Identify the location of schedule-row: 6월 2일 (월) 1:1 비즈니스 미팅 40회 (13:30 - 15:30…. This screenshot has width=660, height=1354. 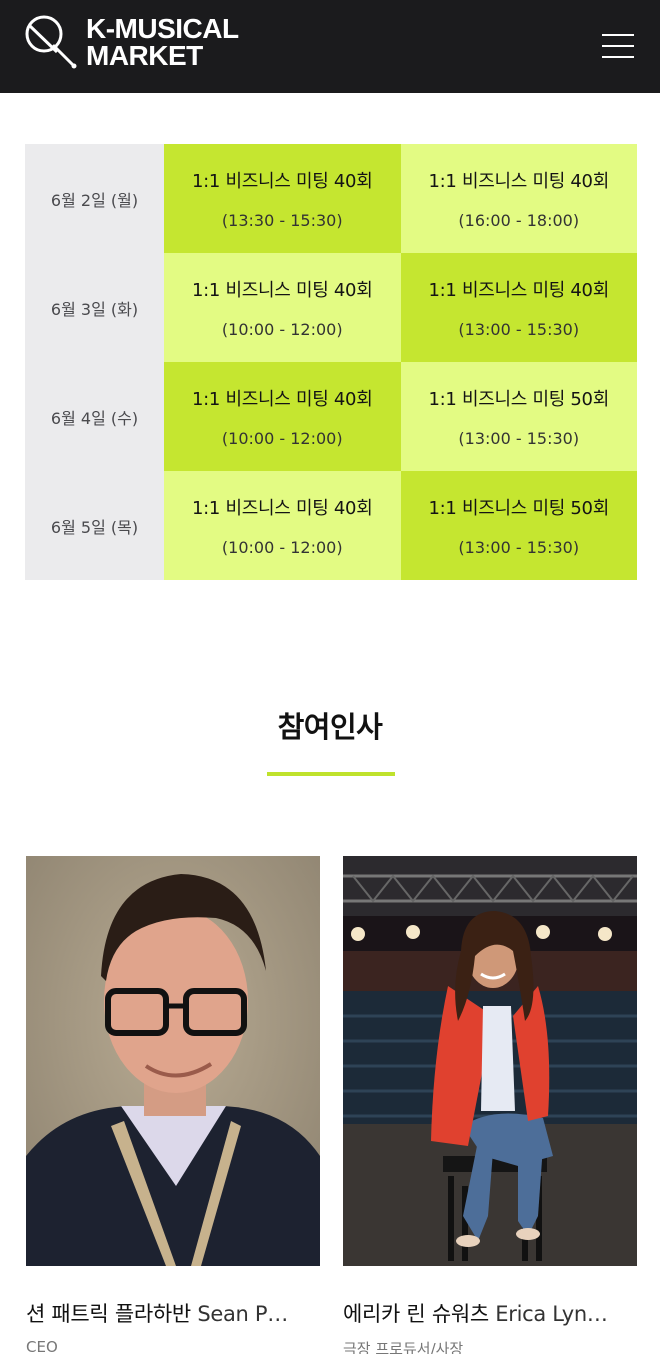
(331, 198).